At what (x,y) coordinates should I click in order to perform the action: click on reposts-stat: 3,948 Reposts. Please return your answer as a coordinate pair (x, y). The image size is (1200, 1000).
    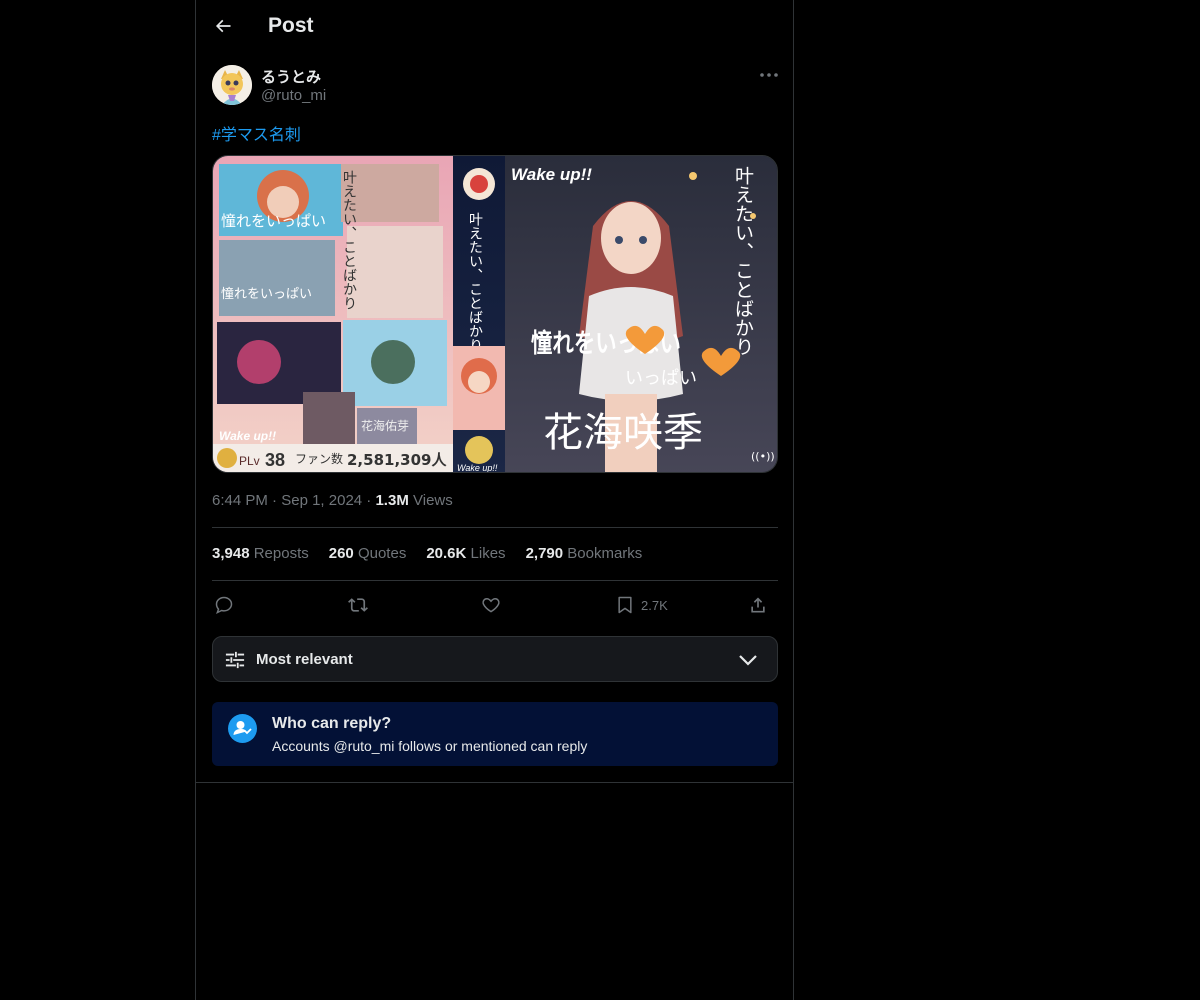
    Looking at the image, I should click on (260, 553).